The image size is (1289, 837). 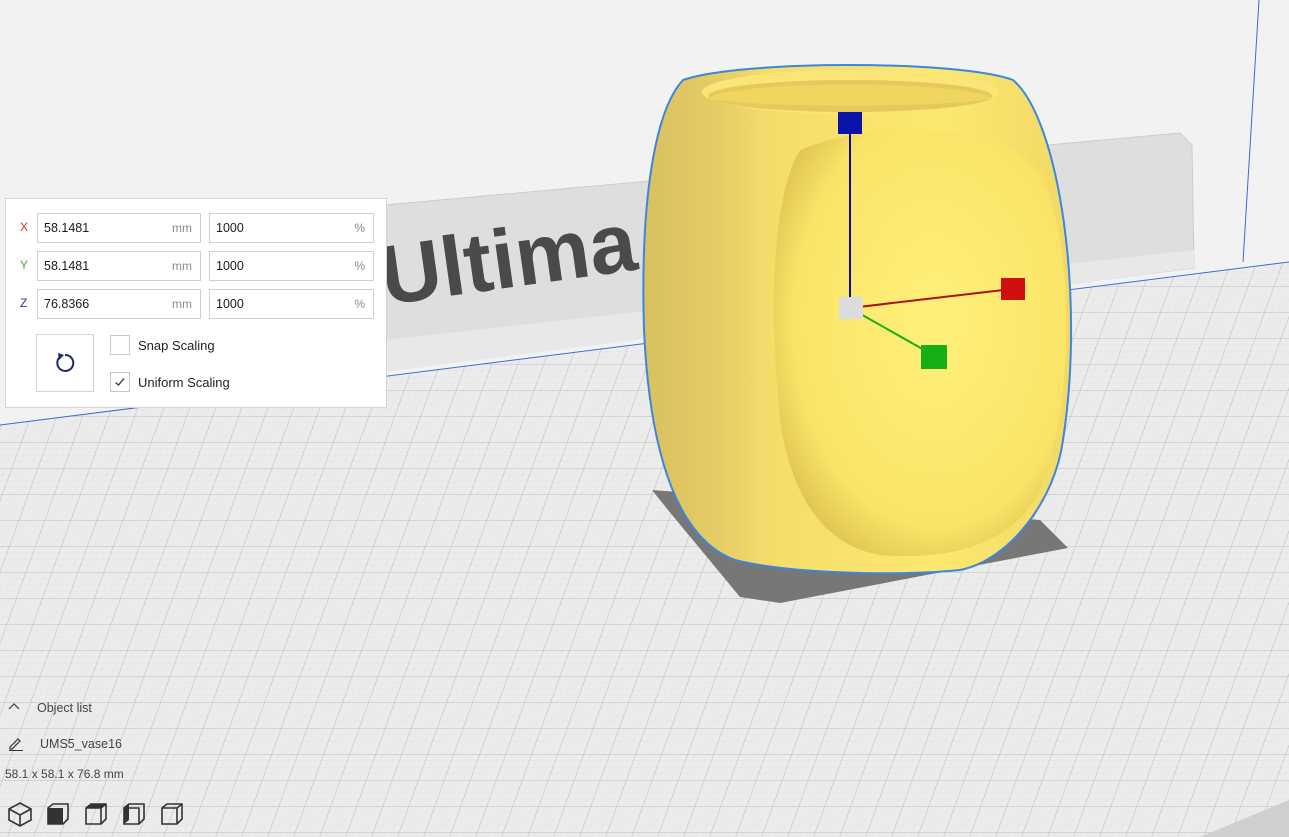 What do you see at coordinates (58, 814) in the screenshot?
I see `front-view-icon` at bounding box center [58, 814].